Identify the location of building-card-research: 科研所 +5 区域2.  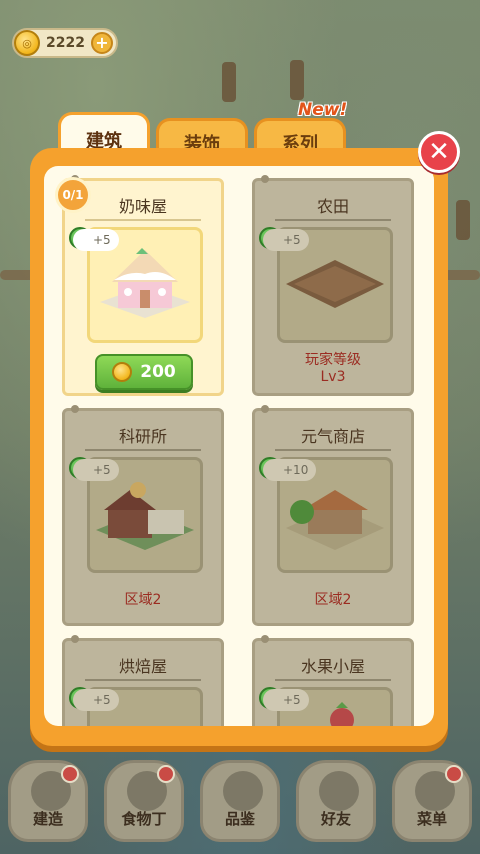
(143, 515).